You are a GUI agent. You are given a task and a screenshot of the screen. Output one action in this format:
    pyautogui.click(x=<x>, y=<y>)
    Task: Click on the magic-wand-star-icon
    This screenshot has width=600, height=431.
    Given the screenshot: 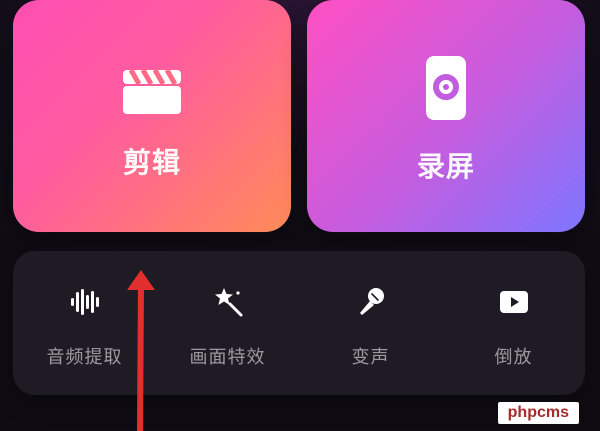 What is the action you would take?
    pyautogui.click(x=228, y=304)
    